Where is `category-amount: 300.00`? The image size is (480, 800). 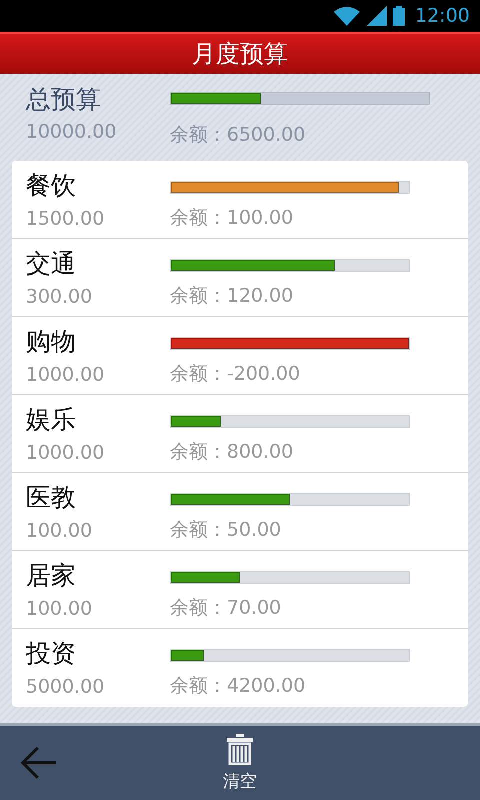
category-amount: 300.00 is located at coordinates (60, 297).